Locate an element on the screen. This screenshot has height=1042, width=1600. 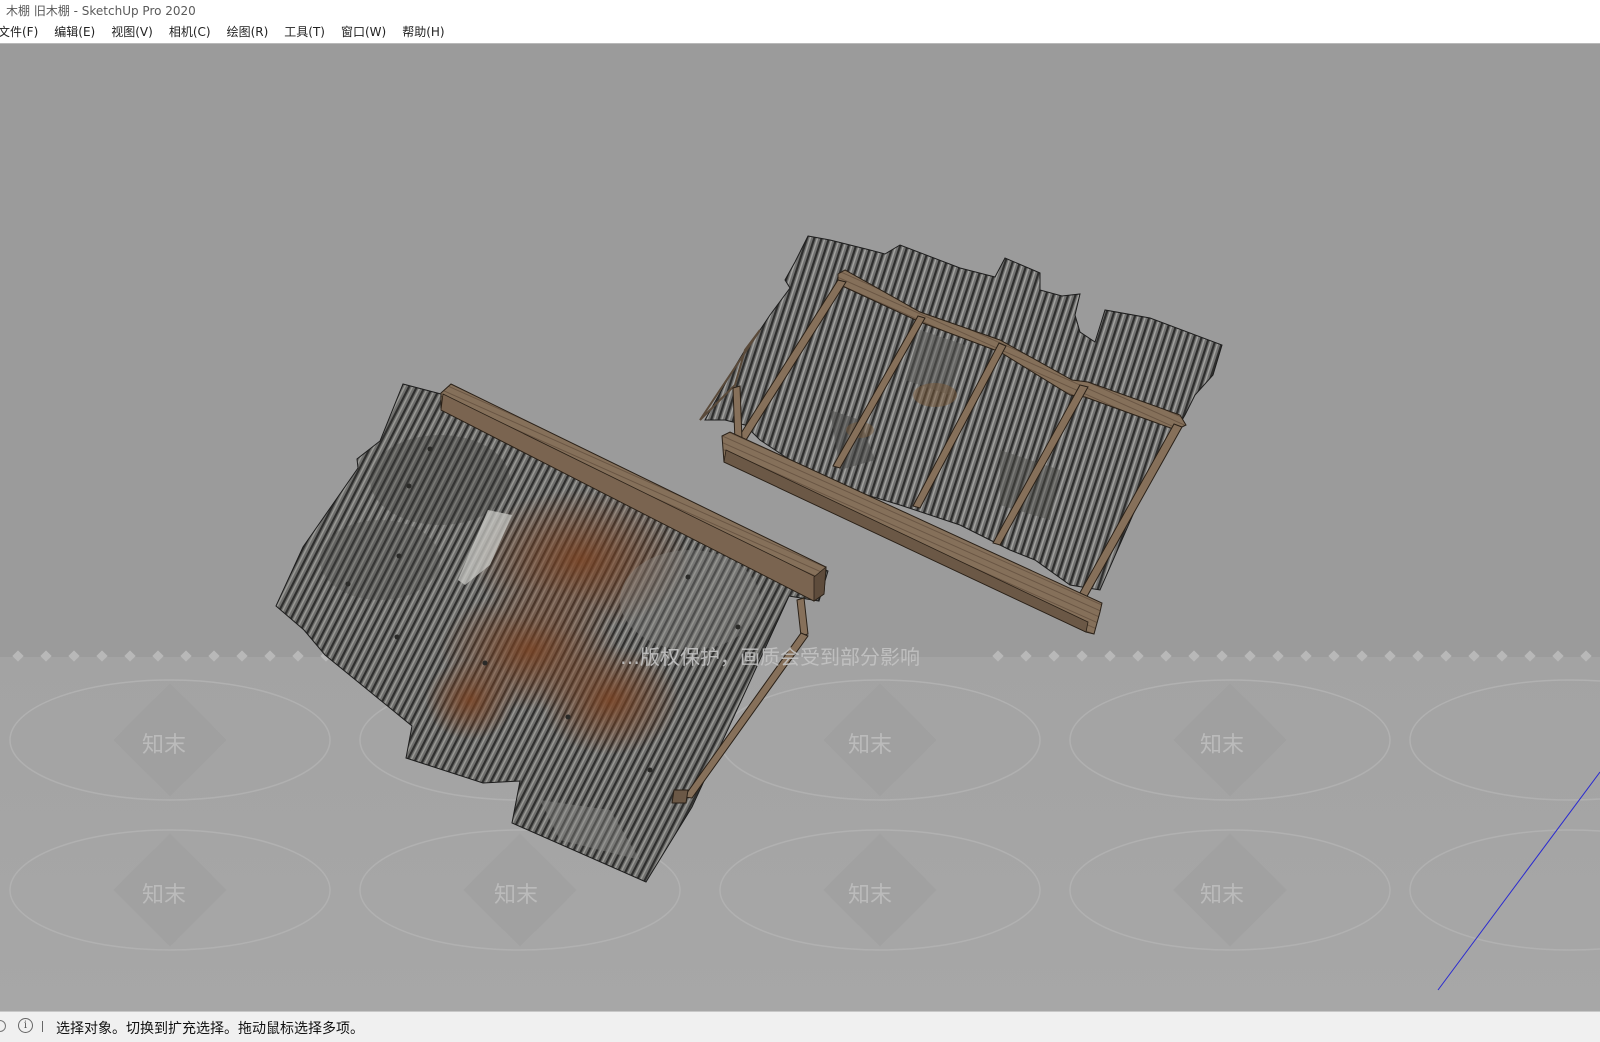
watermark-brand-d3: 知末 is located at coordinates (1222, 745).